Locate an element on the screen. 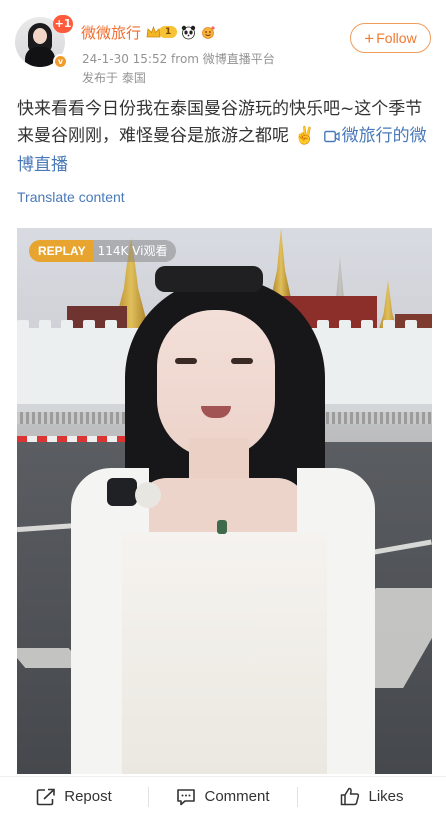 The image size is (446, 816). like-icon is located at coordinates (350, 796).